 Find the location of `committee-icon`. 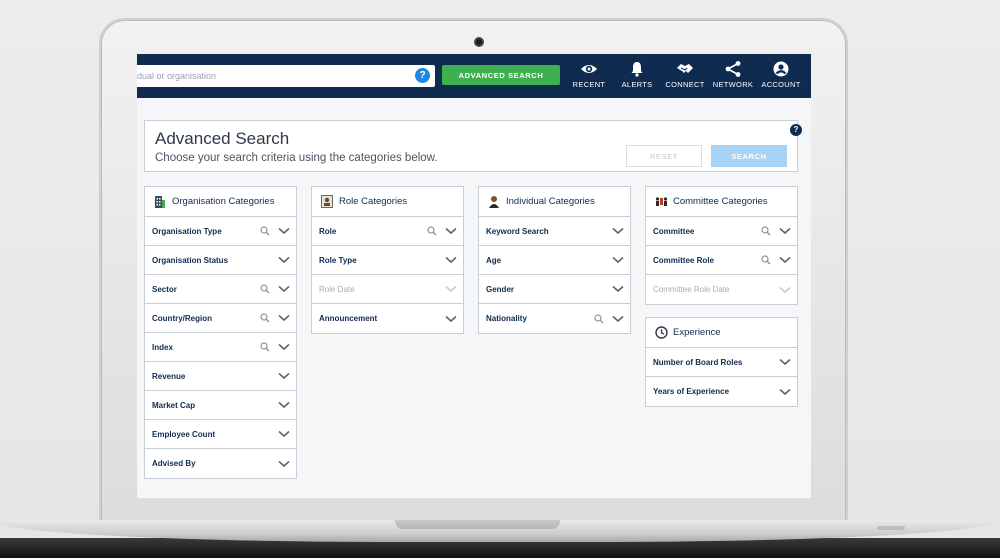

committee-icon is located at coordinates (661, 202).